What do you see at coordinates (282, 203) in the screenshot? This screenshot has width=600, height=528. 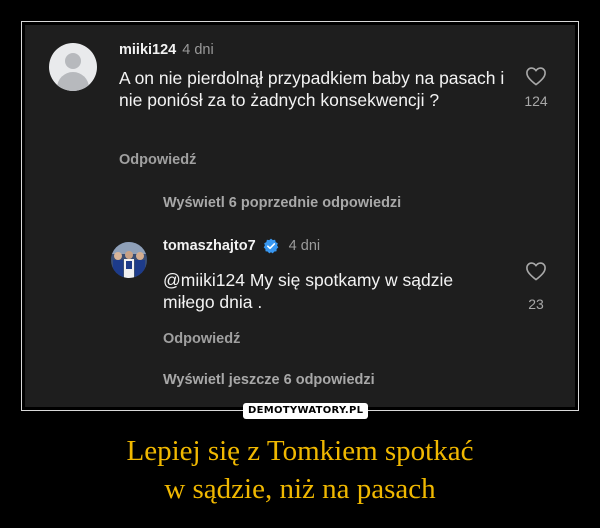 I see `view-previous-replies-link: Wyświetl 6 poprzednie odpowiedzi` at bounding box center [282, 203].